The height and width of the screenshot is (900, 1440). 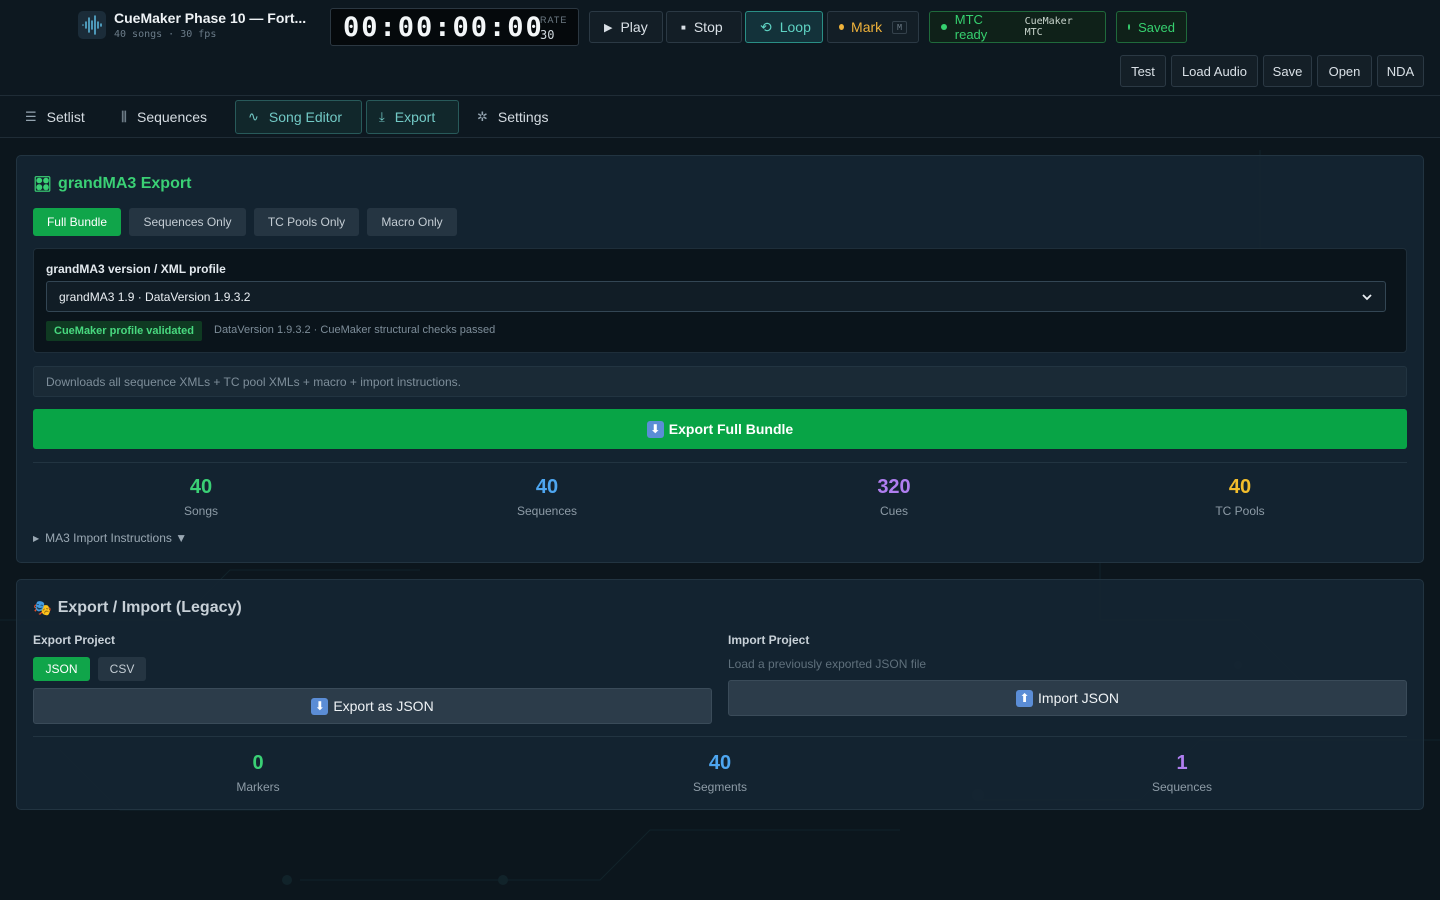 What do you see at coordinates (1156, 27) in the screenshot?
I see `saved-status: Saved` at bounding box center [1156, 27].